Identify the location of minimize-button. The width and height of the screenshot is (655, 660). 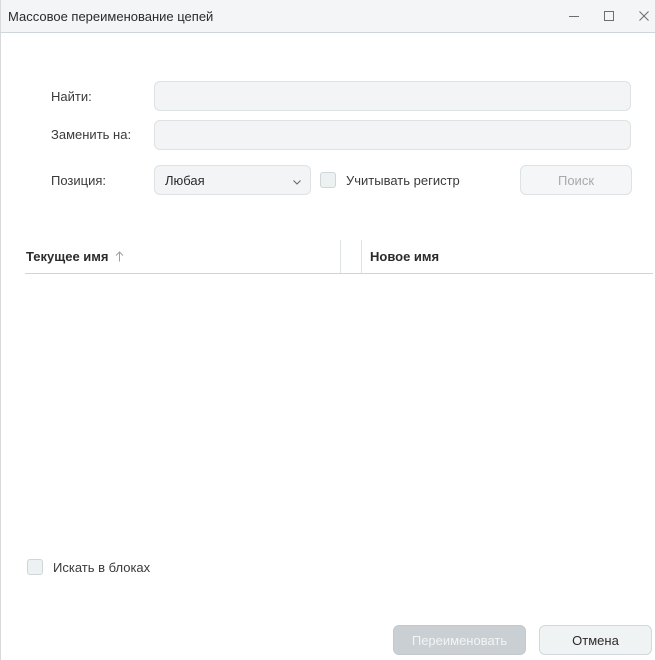
(574, 16).